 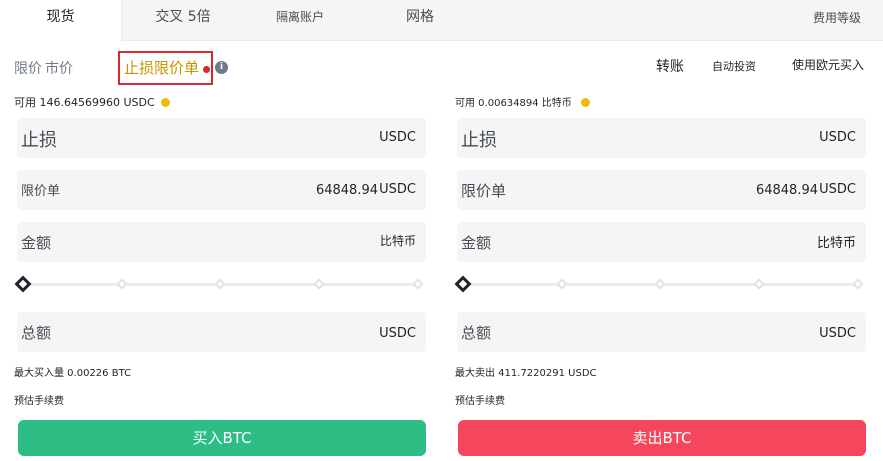 I want to click on sell-amount-slider, so click(x=660, y=284).